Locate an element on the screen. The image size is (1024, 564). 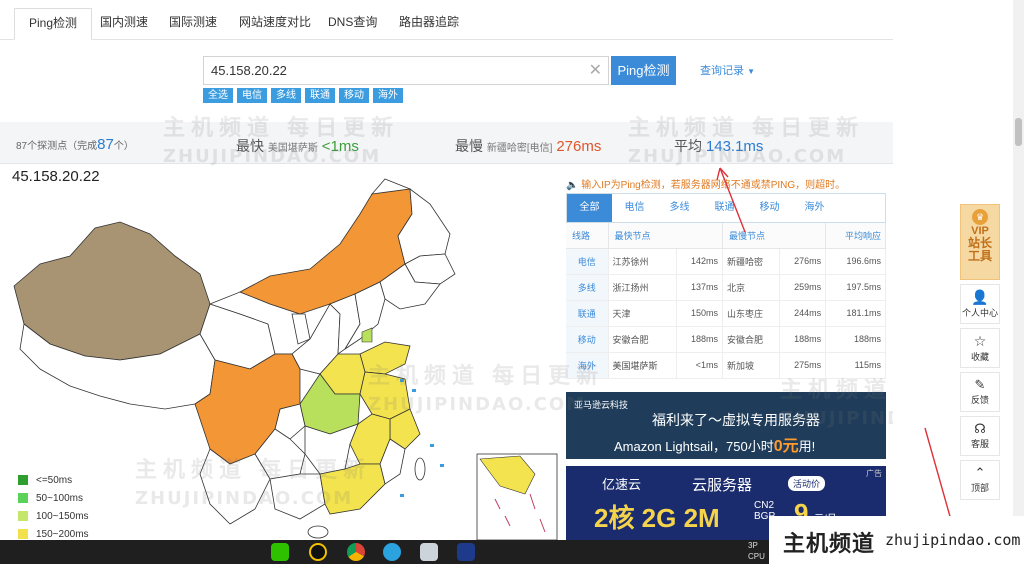
chrome-icon is located at coordinates (356, 552).